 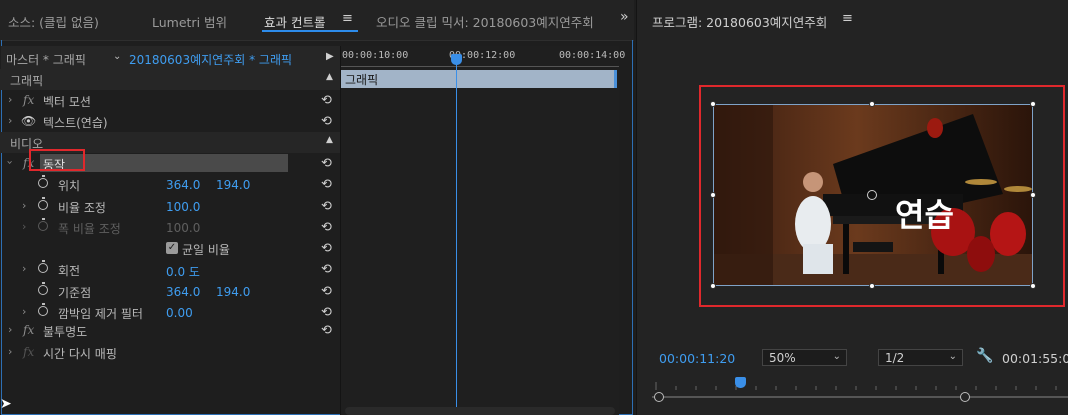 What do you see at coordinates (183, 292) in the screenshot?
I see `anchor-x-value: 364.0` at bounding box center [183, 292].